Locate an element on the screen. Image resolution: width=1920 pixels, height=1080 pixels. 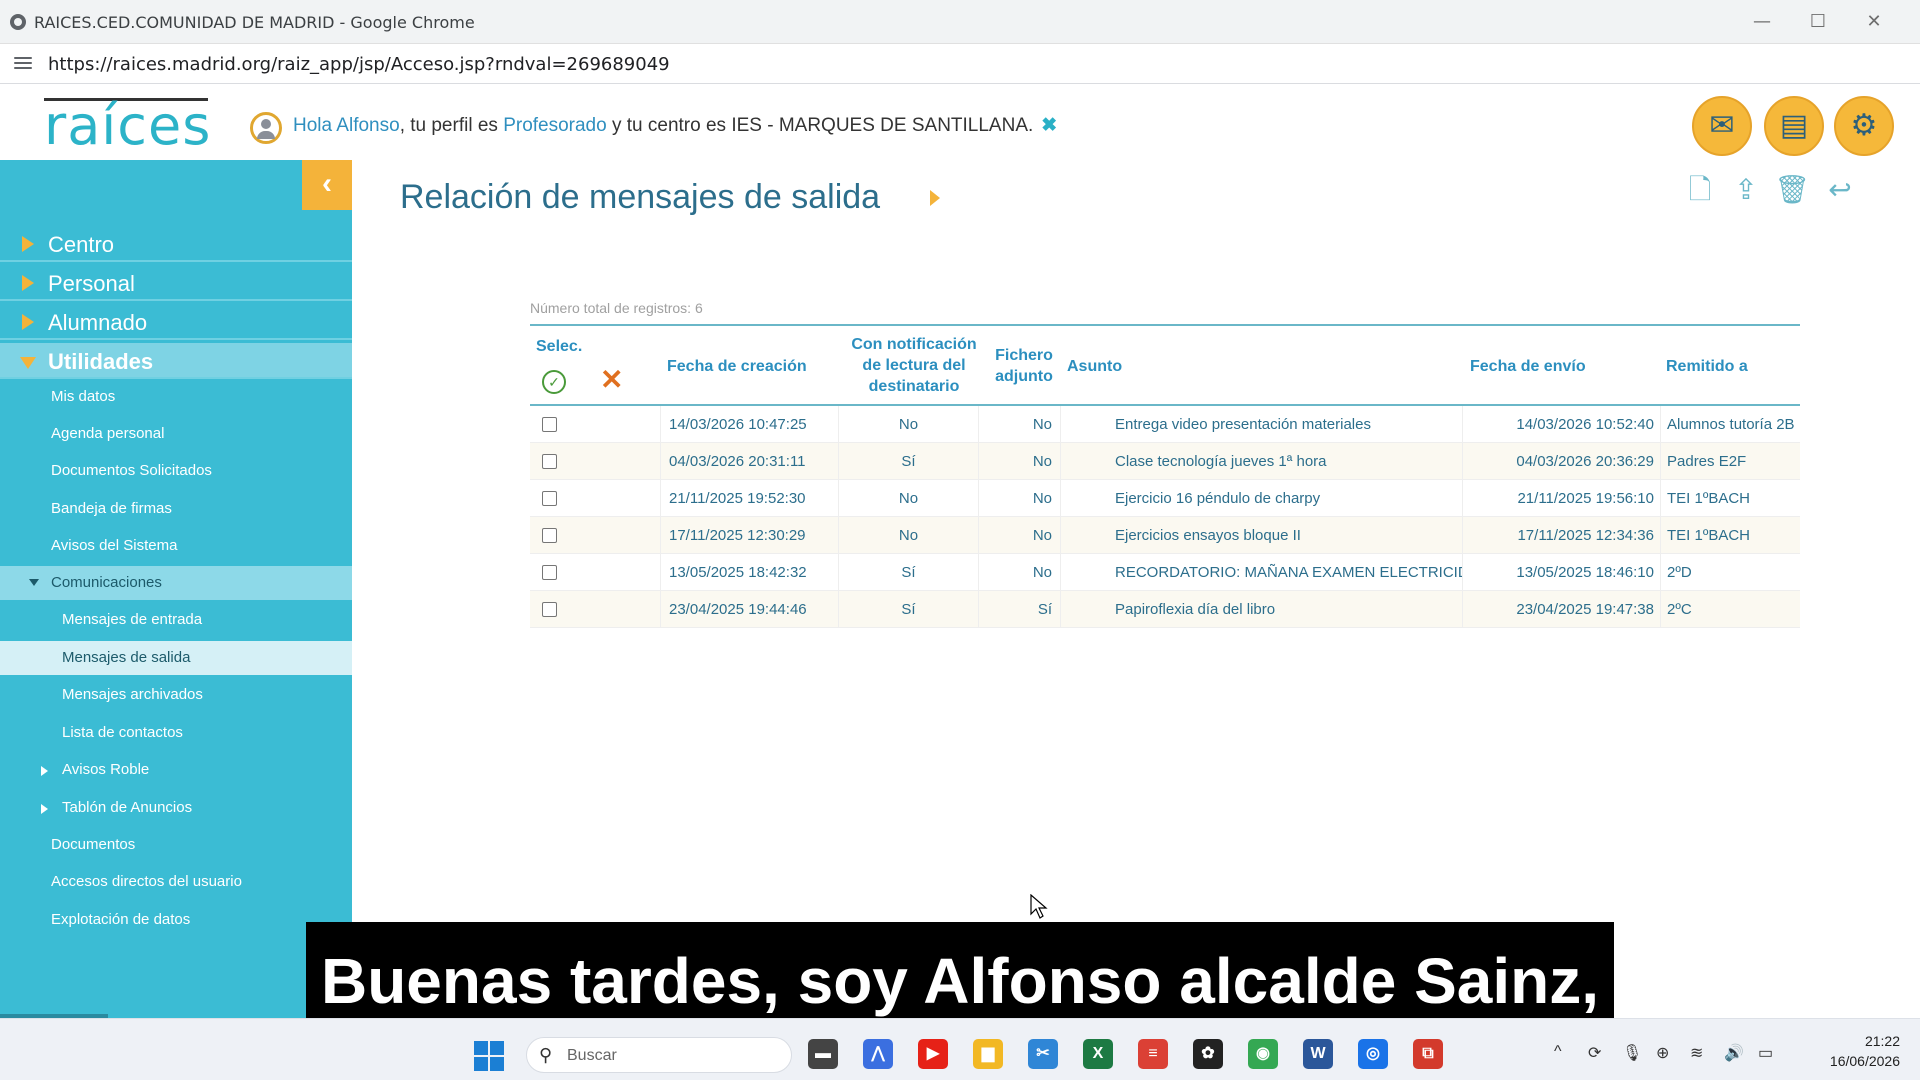
cell-subject: Papiroflexia día del libro is located at coordinates (1261, 609).